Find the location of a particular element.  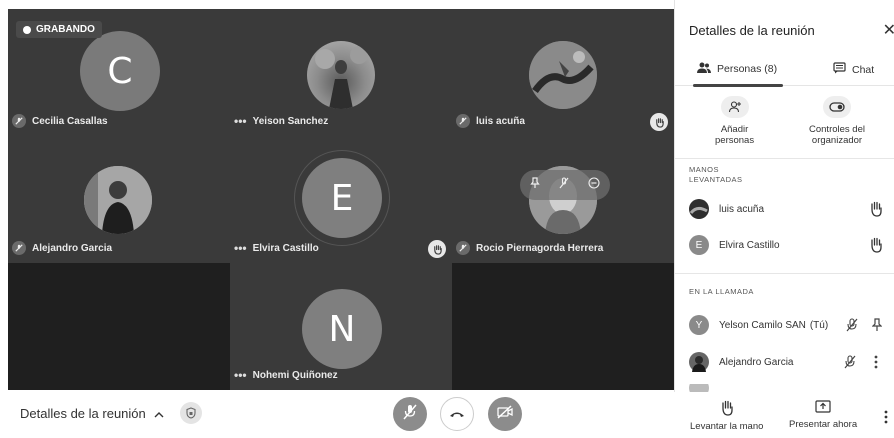

raise-hand-icon is located at coordinates (727, 409).